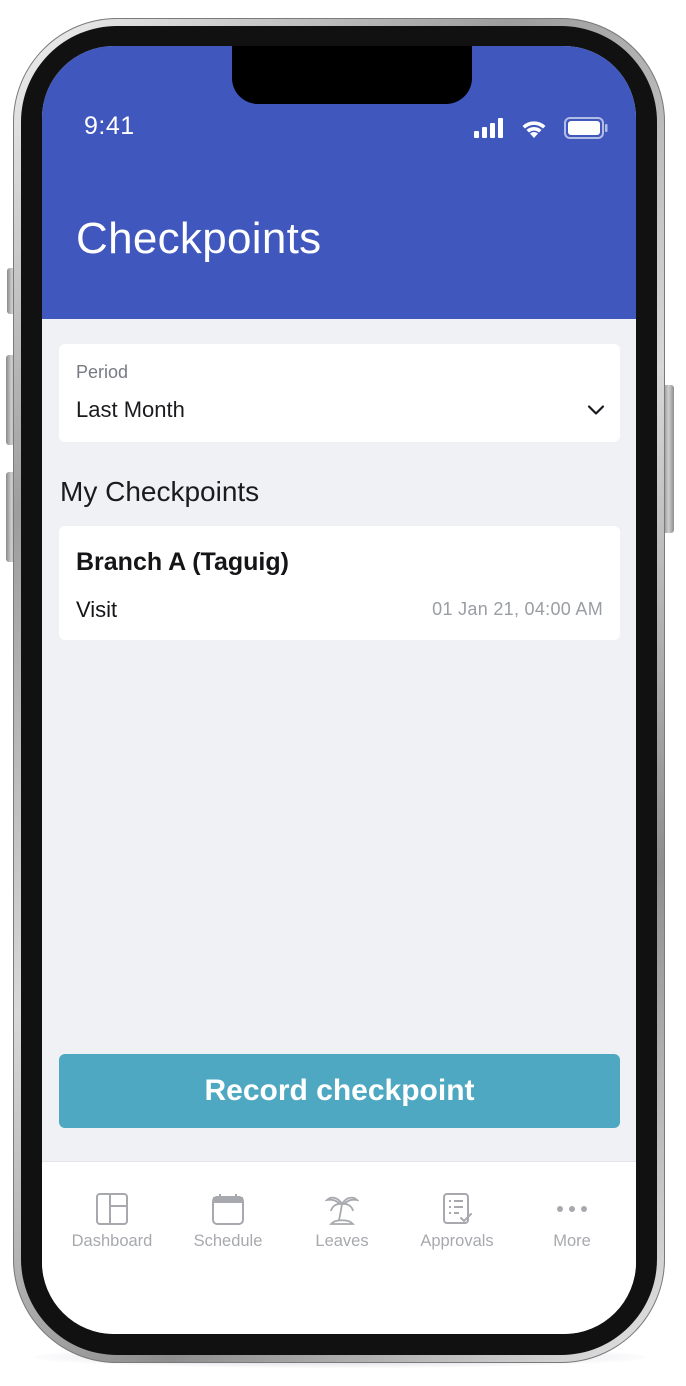 The height and width of the screenshot is (1386, 686). Describe the element at coordinates (517, 609) in the screenshot. I see `checkpoint-timestamp: 01 Jan 21, 04:00 AM` at that location.